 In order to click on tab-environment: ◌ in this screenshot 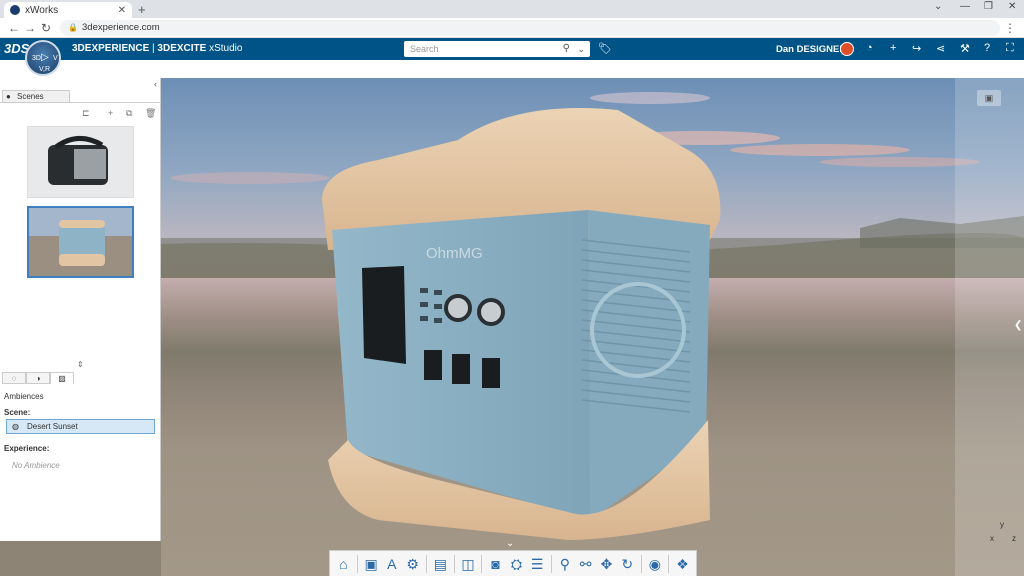, I will do `click(14, 378)`.